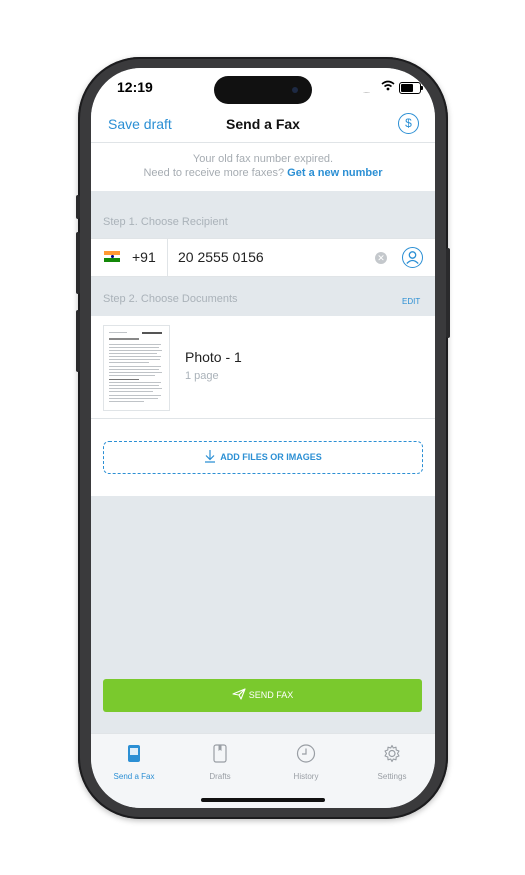 This screenshot has width=525, height=875. What do you see at coordinates (221, 257) in the screenshot?
I see `fax-number-input: 20 2555 0156` at bounding box center [221, 257].